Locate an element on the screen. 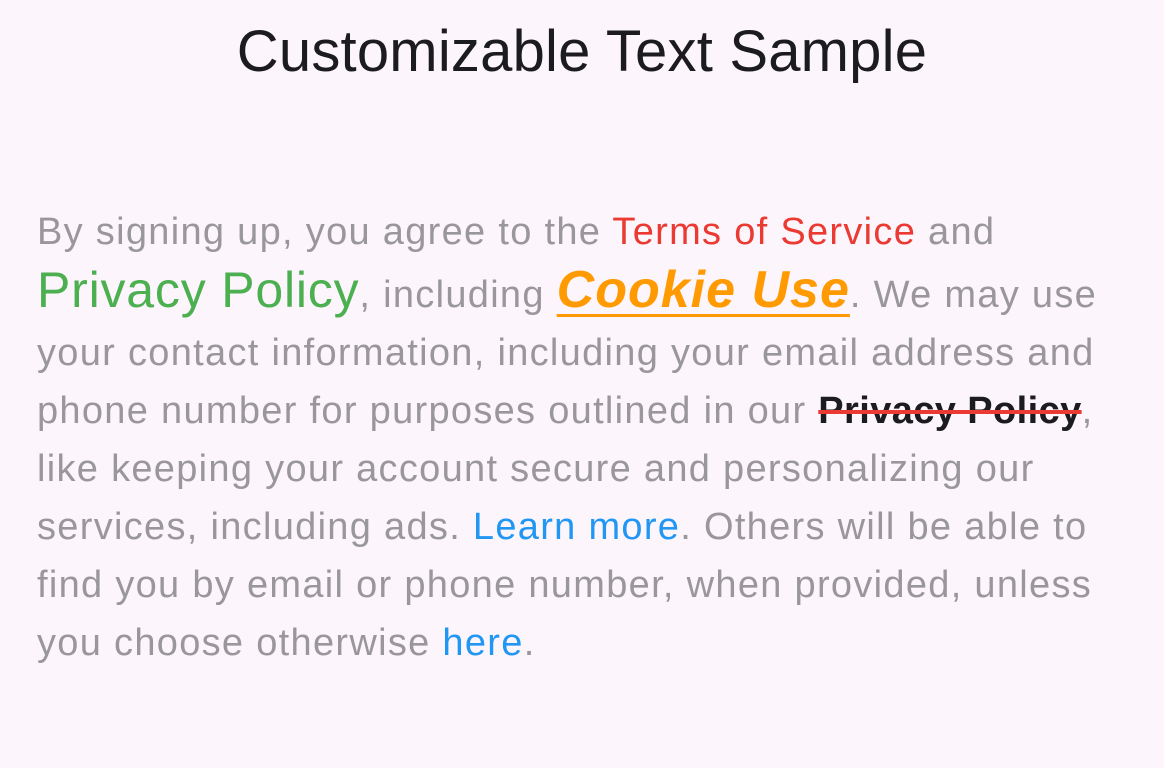  paragraph-text-2: and is located at coordinates (956, 232).